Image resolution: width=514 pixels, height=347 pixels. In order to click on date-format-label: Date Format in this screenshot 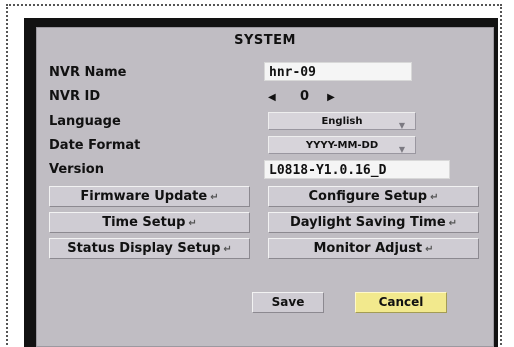, I will do `click(95, 145)`.